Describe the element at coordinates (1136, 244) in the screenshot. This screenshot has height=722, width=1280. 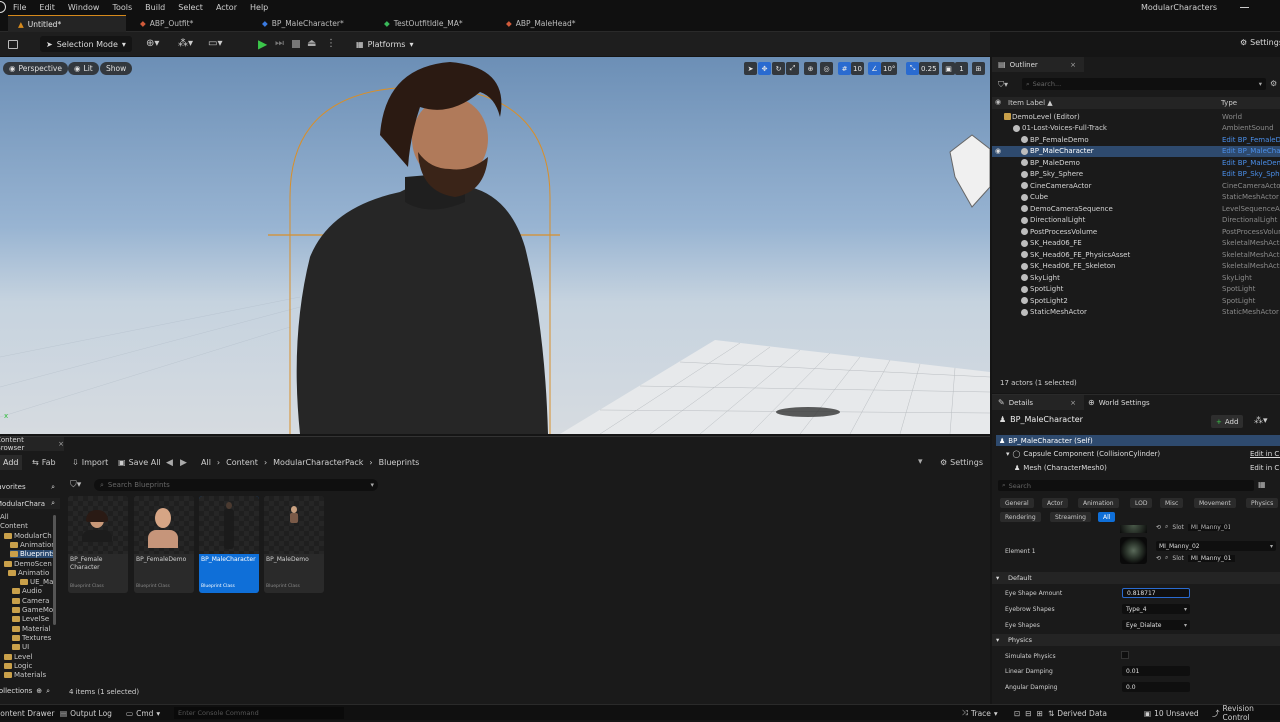
I see `outliner-row: SK_Head06_FESkeletalMeshActor` at that location.